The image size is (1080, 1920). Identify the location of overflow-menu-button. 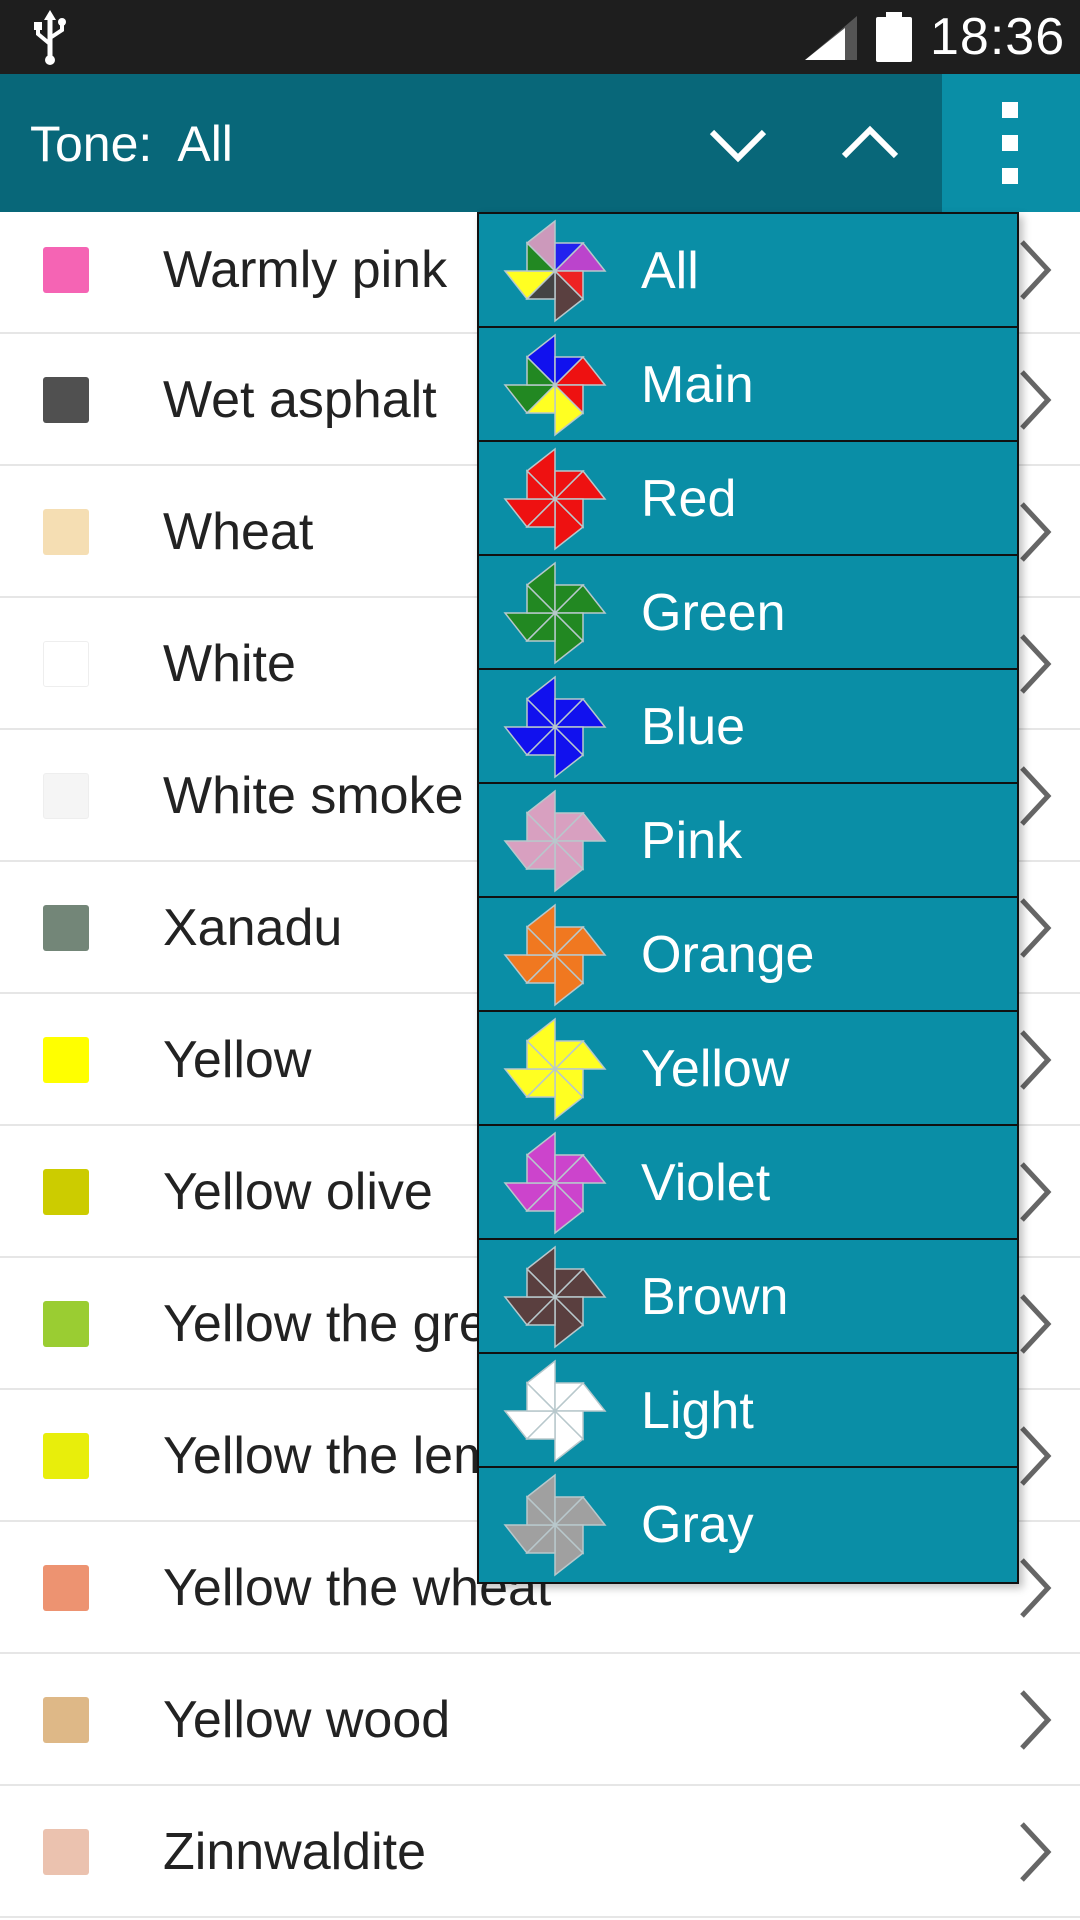
(1011, 143).